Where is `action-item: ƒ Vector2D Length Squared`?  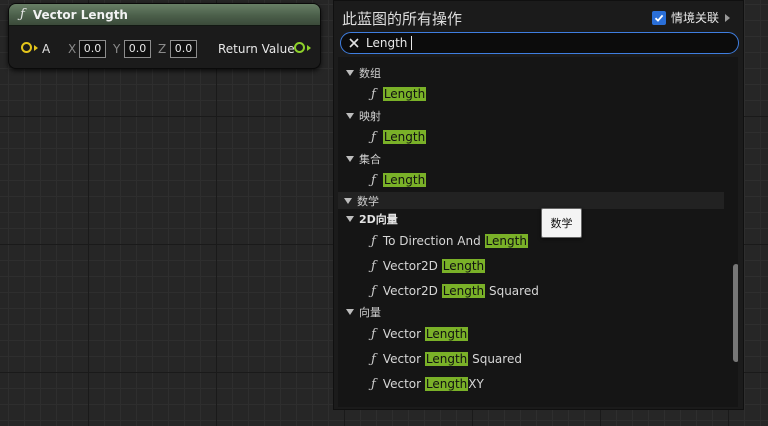 action-item: ƒ Vector2D Length Squared is located at coordinates (455, 291).